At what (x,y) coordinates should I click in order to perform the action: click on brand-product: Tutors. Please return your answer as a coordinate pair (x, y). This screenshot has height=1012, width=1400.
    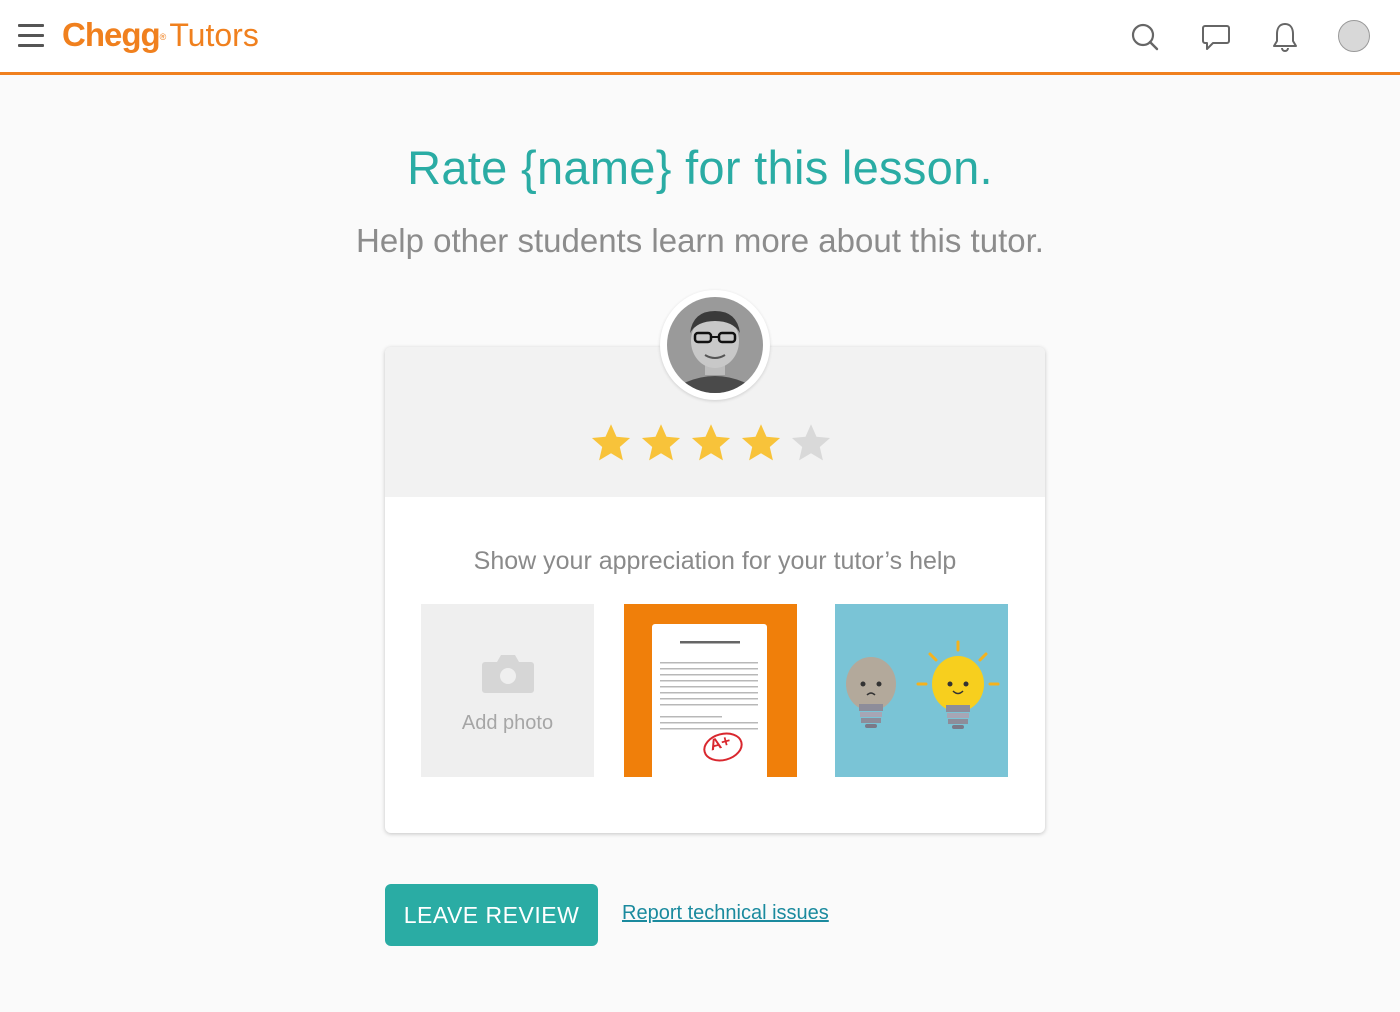
    Looking at the image, I should click on (214, 35).